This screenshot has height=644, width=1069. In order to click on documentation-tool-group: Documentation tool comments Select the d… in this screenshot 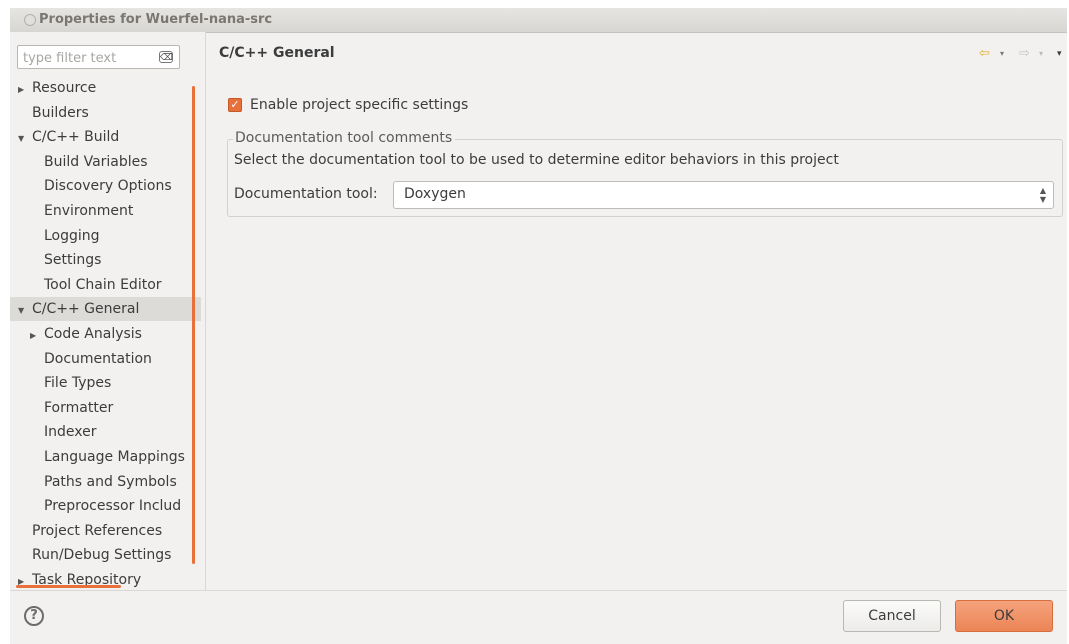, I will do `click(645, 173)`.